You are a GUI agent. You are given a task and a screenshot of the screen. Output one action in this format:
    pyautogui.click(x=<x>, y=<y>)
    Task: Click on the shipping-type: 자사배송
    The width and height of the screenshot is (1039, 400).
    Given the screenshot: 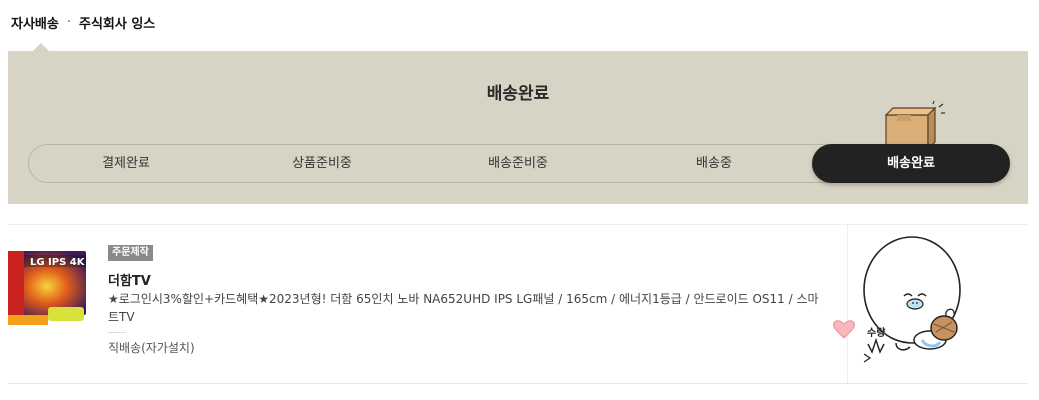 What is the action you would take?
    pyautogui.click(x=35, y=24)
    